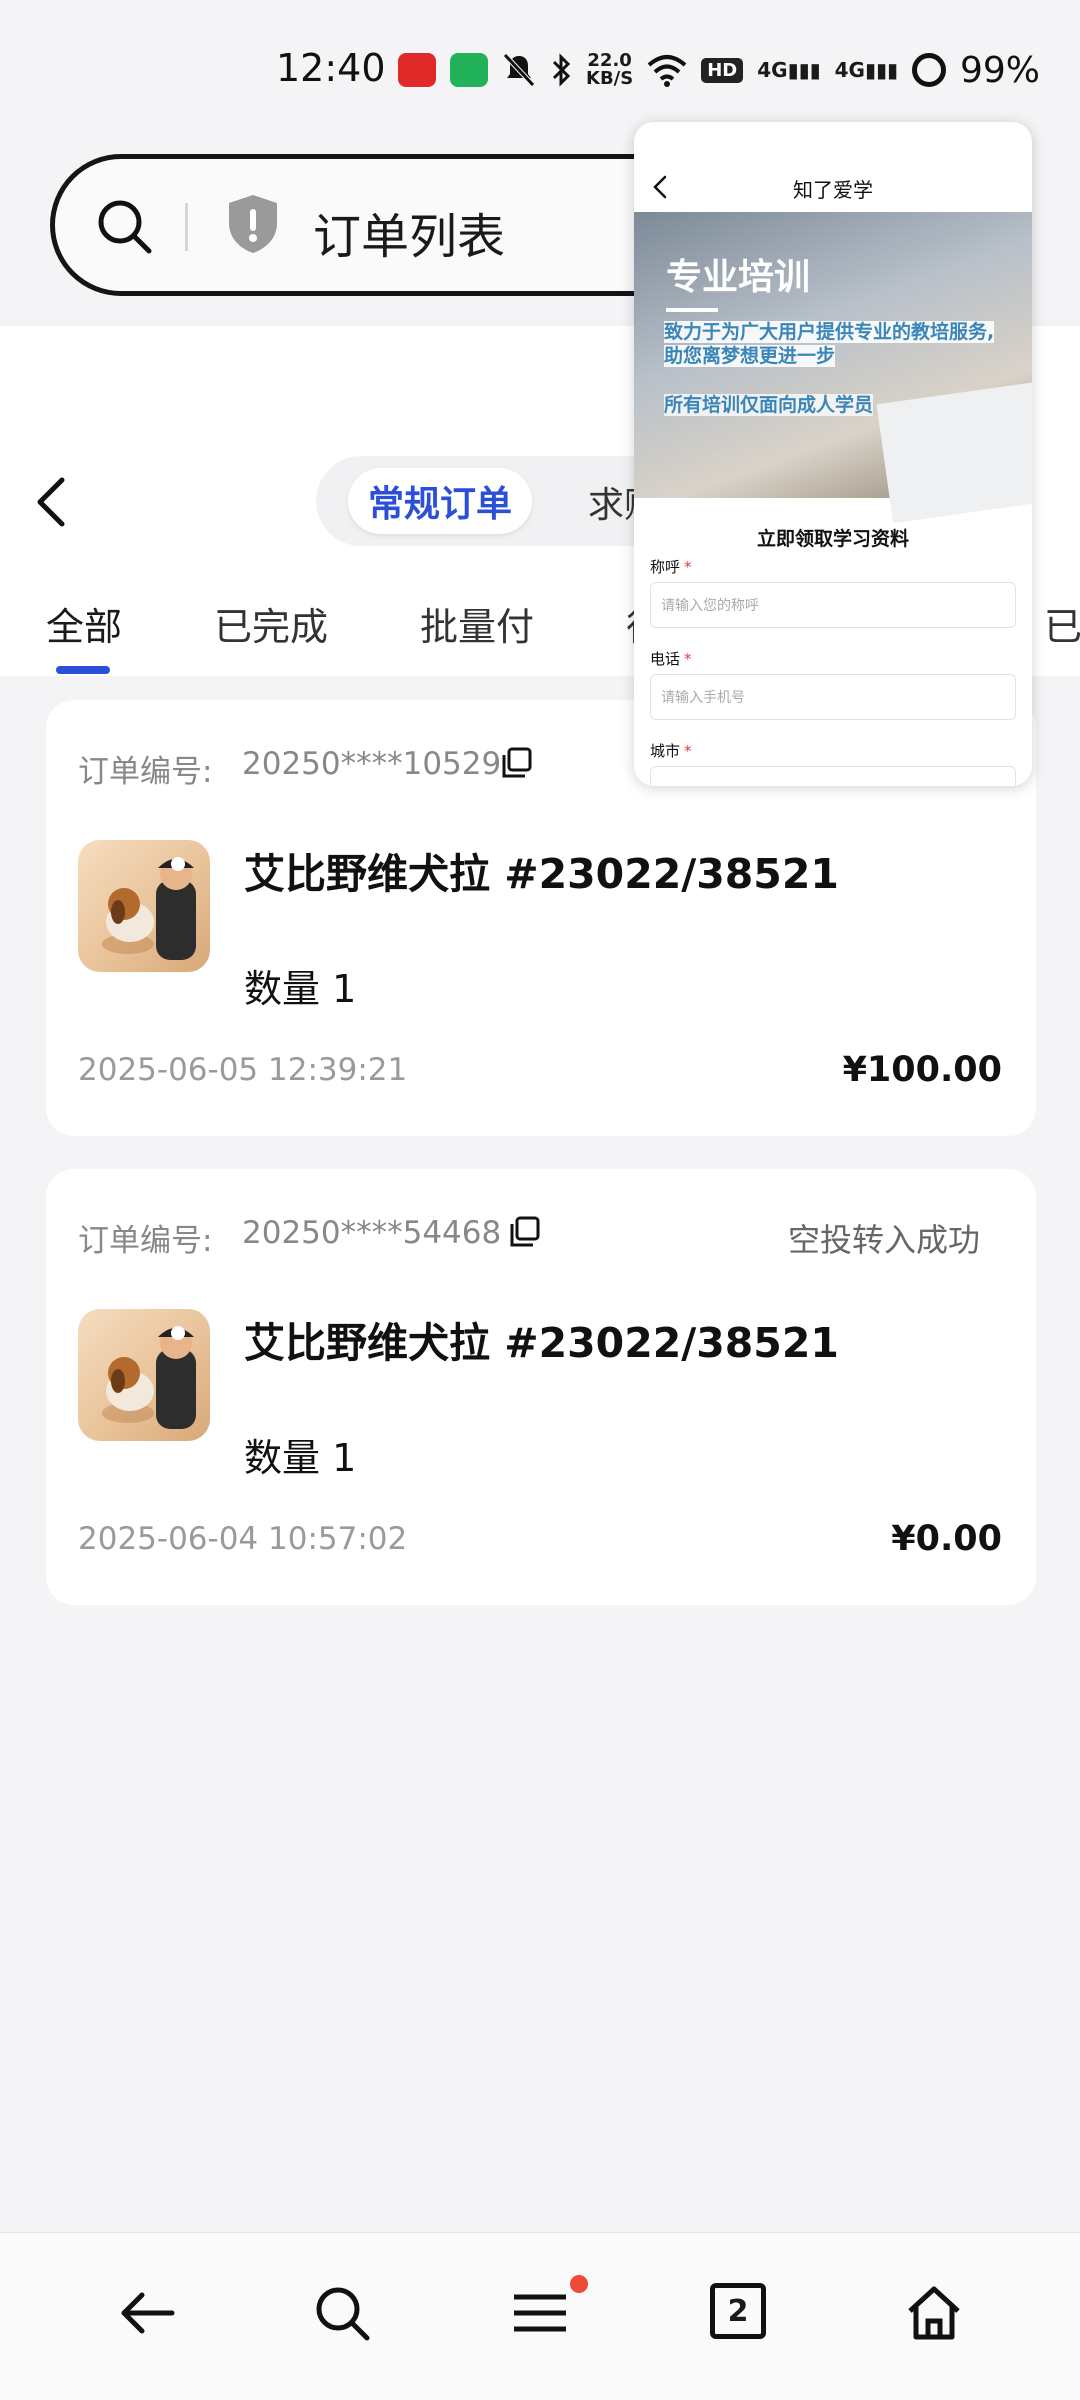 The image size is (1080, 2400). Describe the element at coordinates (833, 776) in the screenshot. I see `city-input` at that location.